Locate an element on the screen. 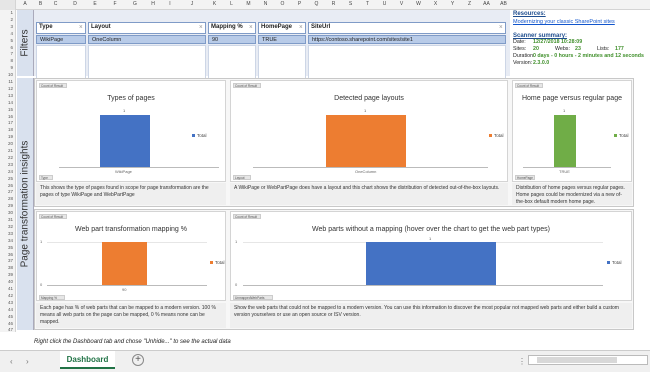 Image resolution: width=650 pixels, height=372 pixels. row-header: 21 is located at coordinates (7, 150).